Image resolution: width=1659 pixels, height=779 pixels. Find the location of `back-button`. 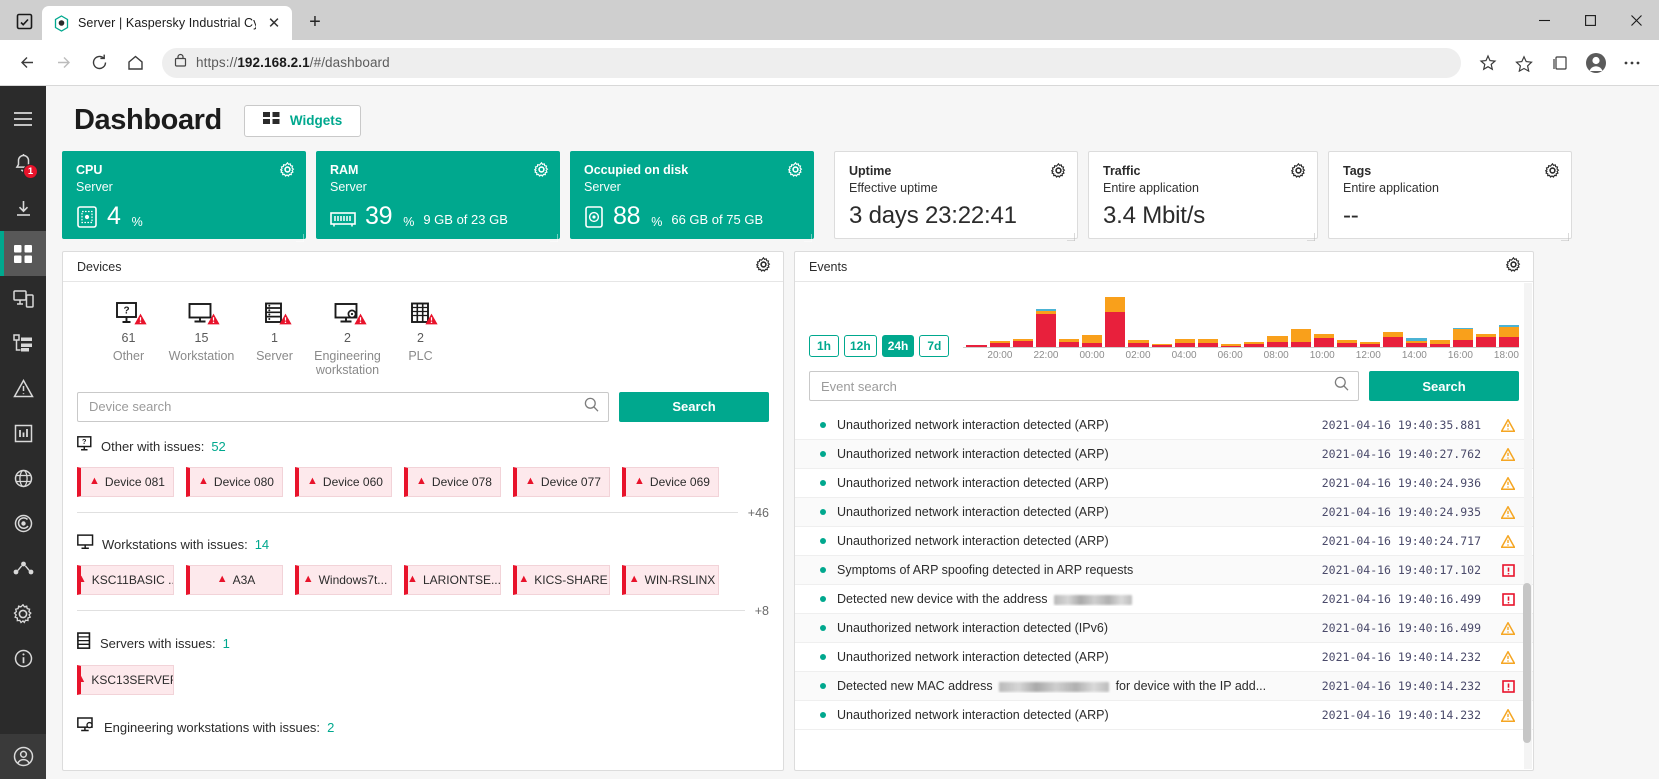

back-button is located at coordinates (27, 63).